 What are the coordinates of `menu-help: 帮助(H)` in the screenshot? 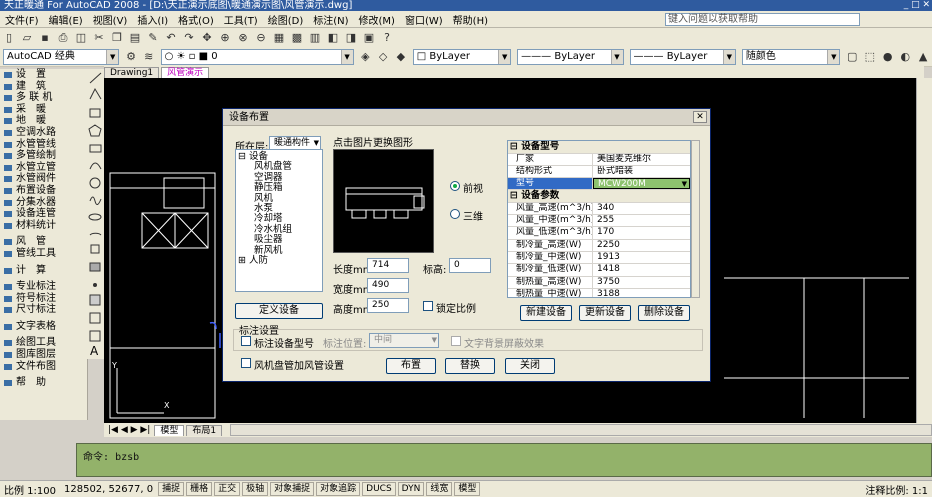 It's located at (470, 19).